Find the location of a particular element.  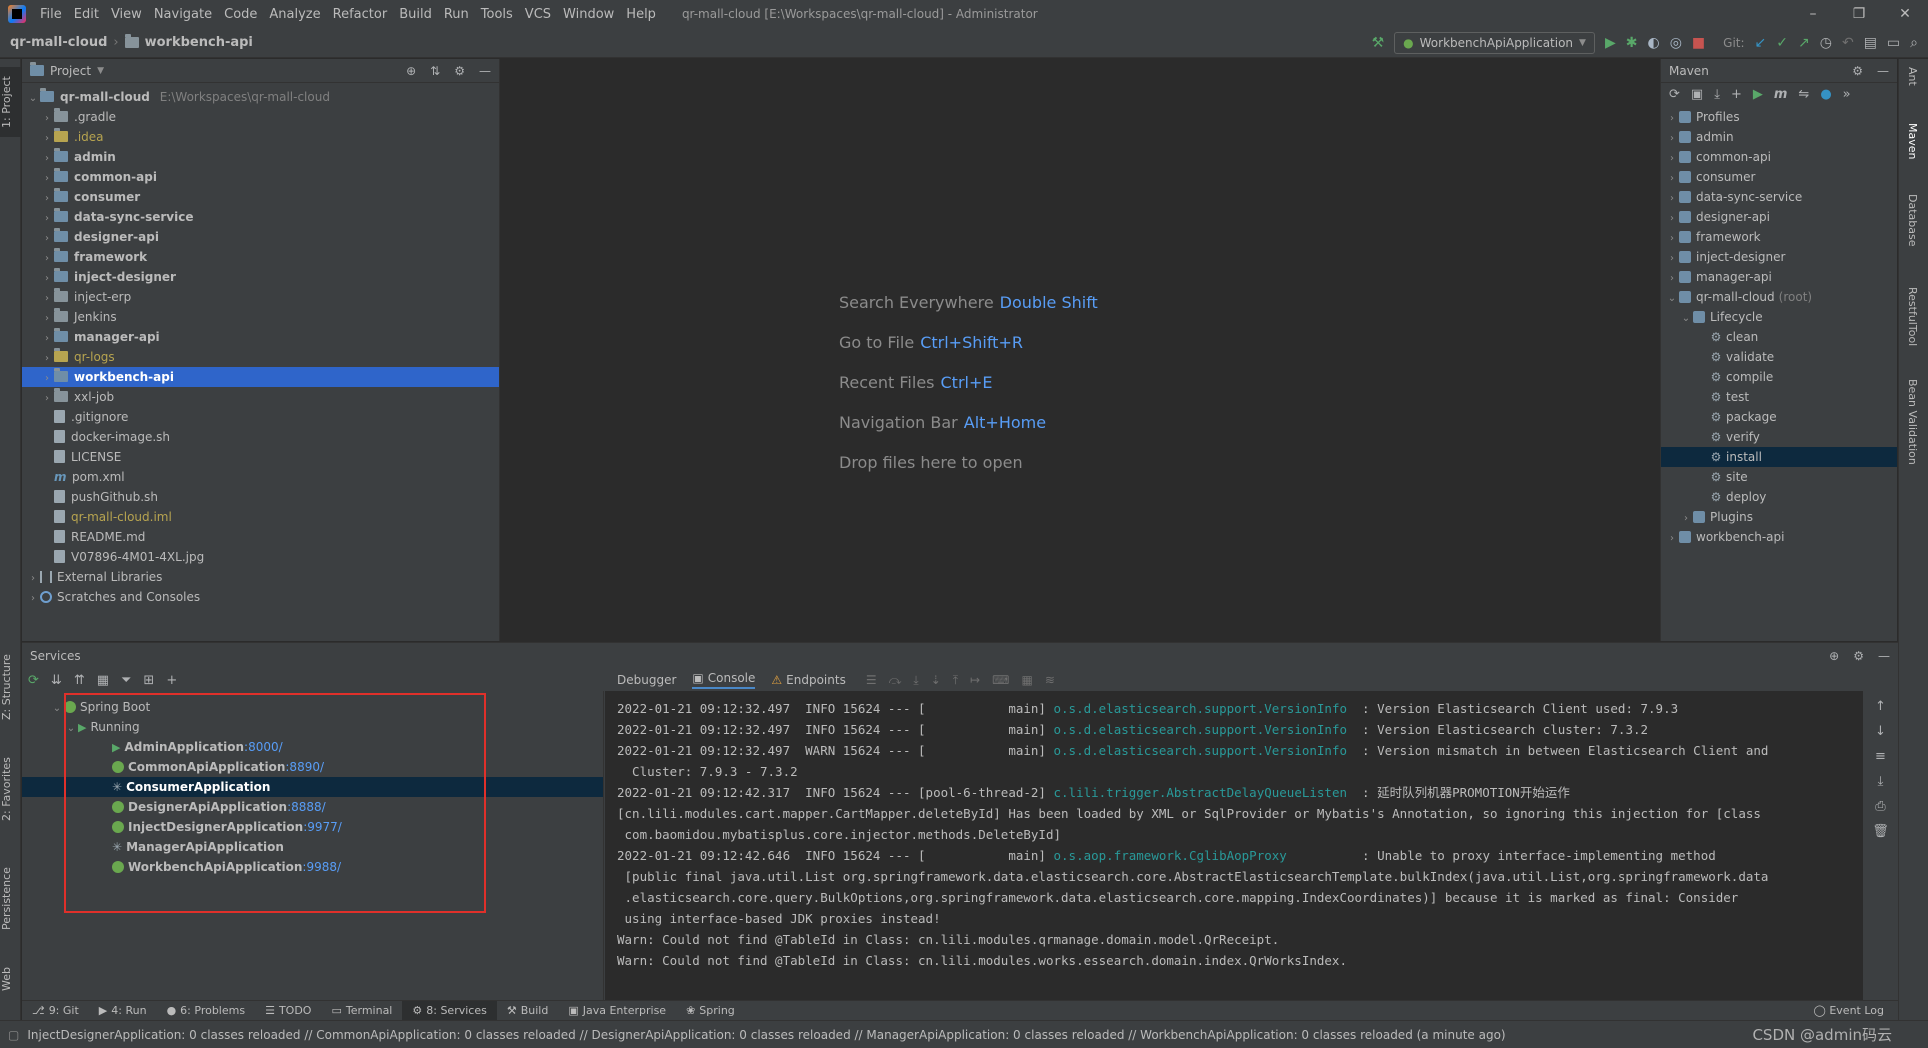

git-rollback-icon: ↶ is located at coordinates (1848, 43).